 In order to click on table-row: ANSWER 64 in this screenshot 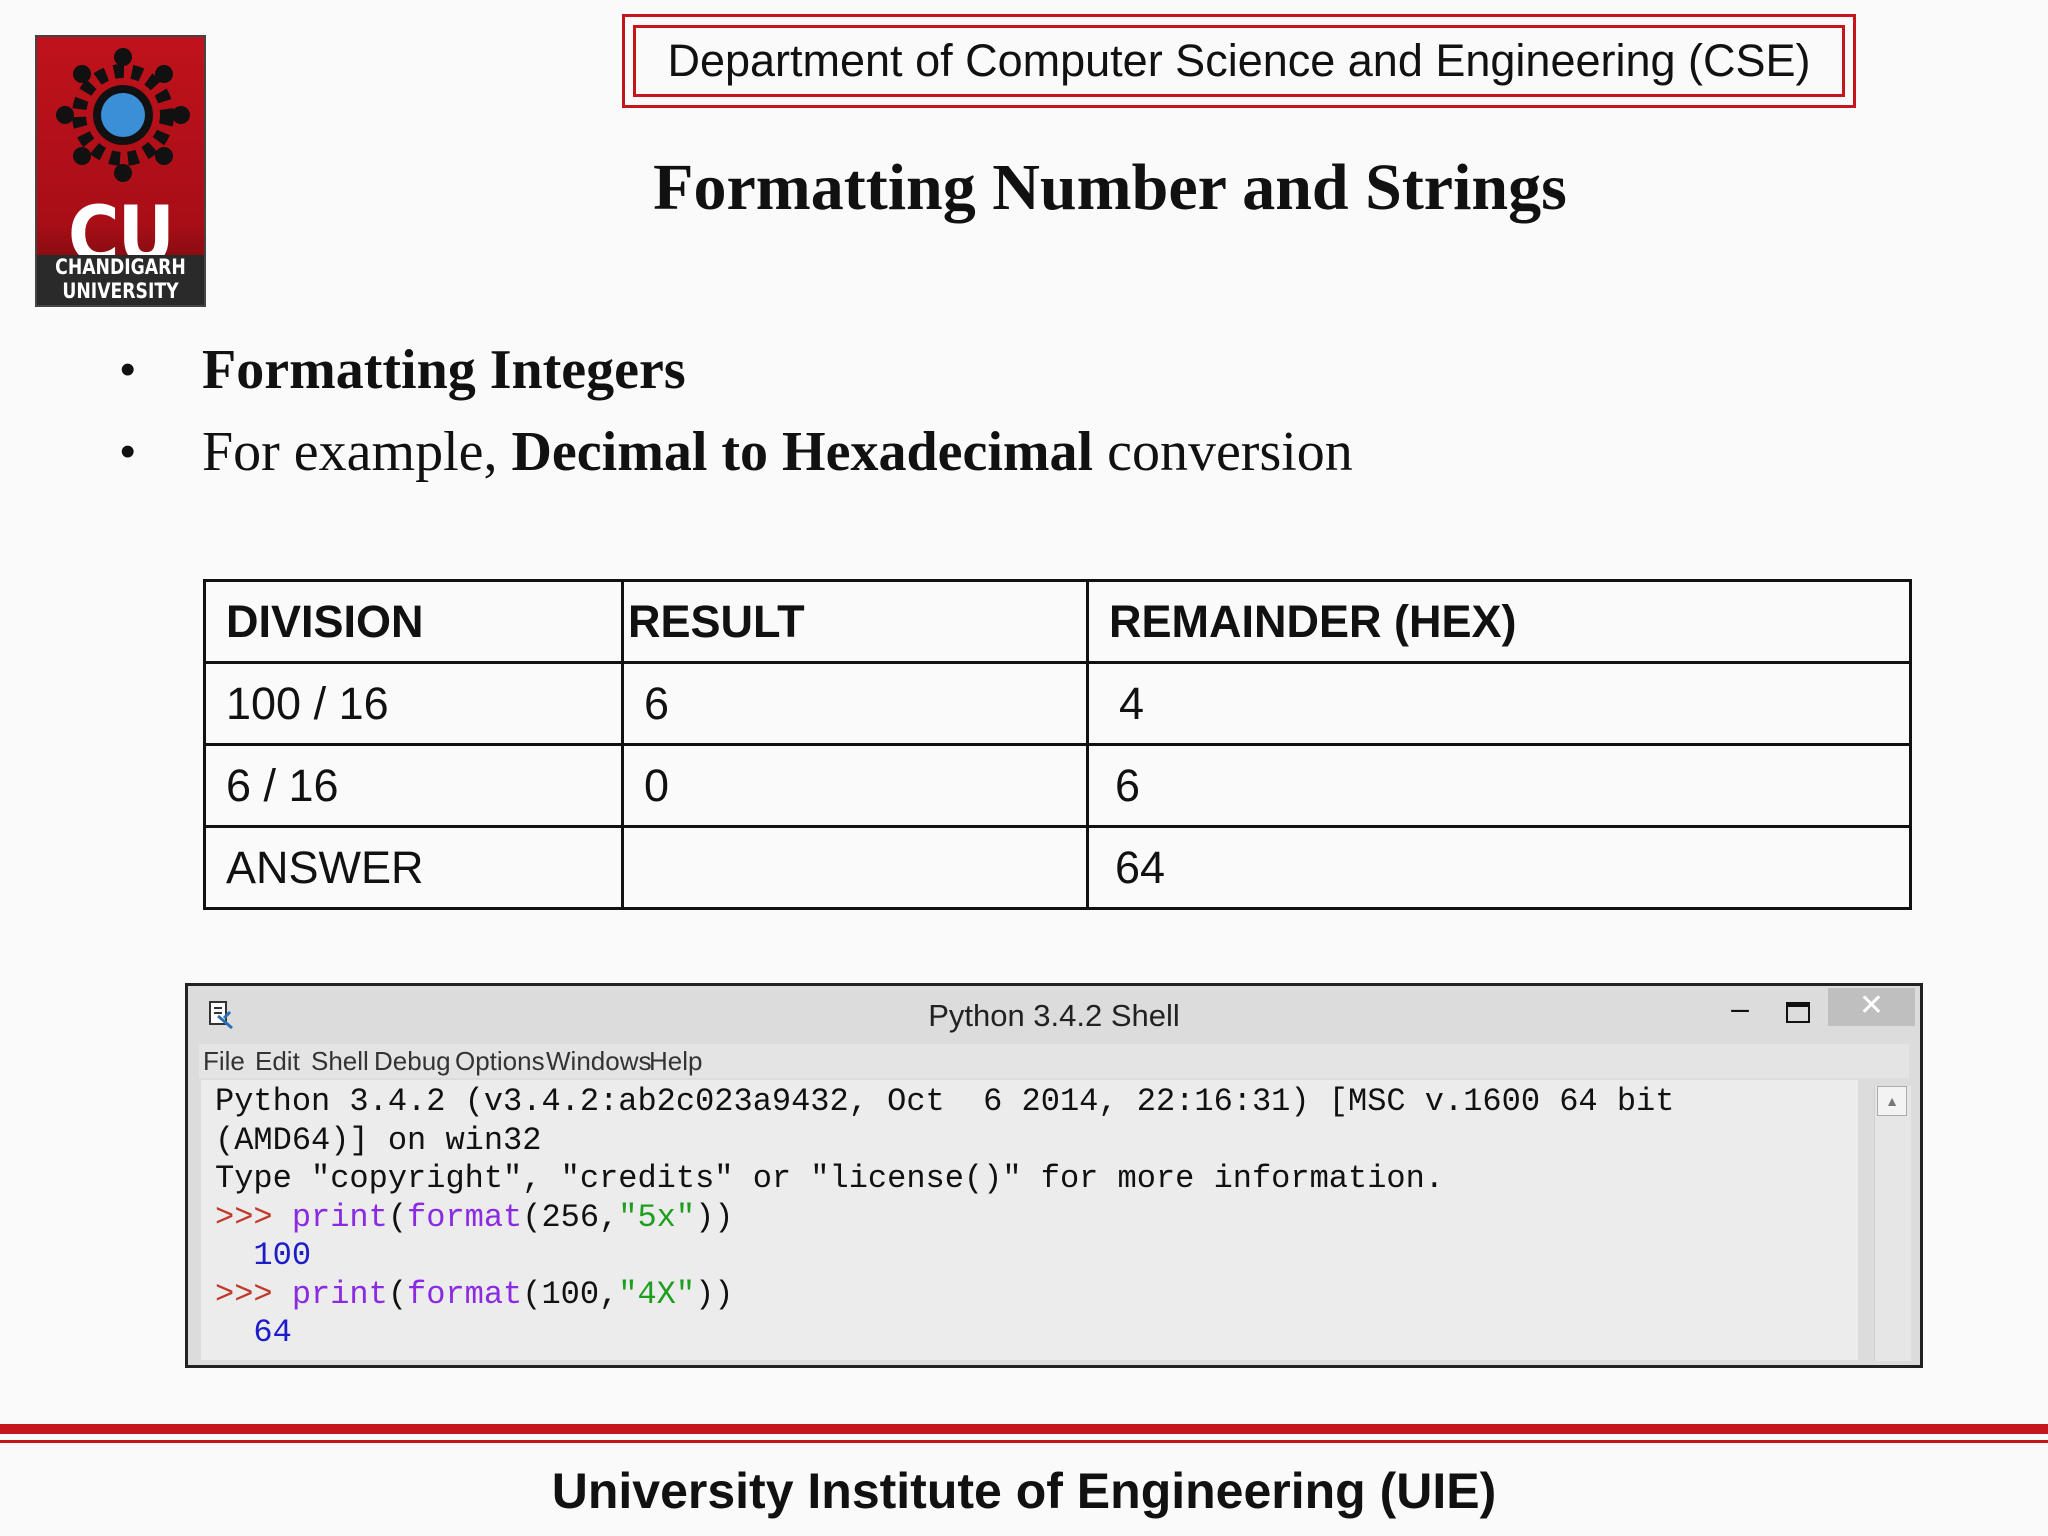, I will do `click(1057, 867)`.